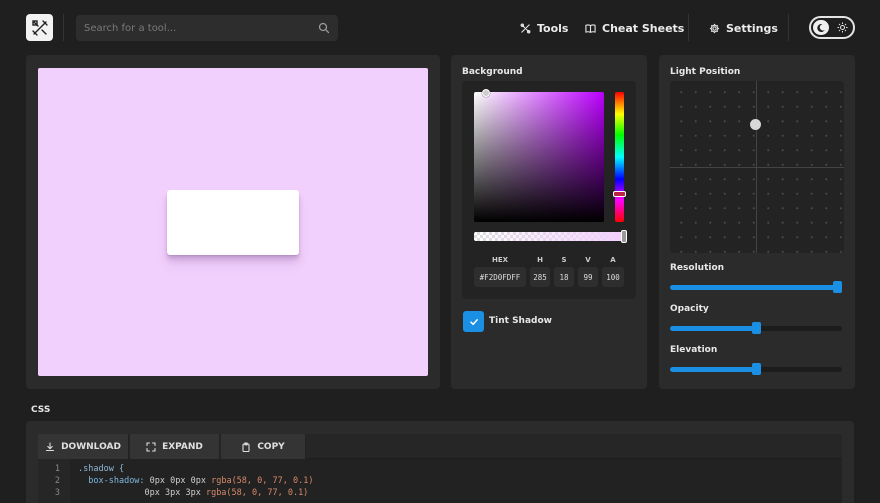 The image size is (880, 503). I want to click on download-button: DOWNLOAD, so click(83, 446).